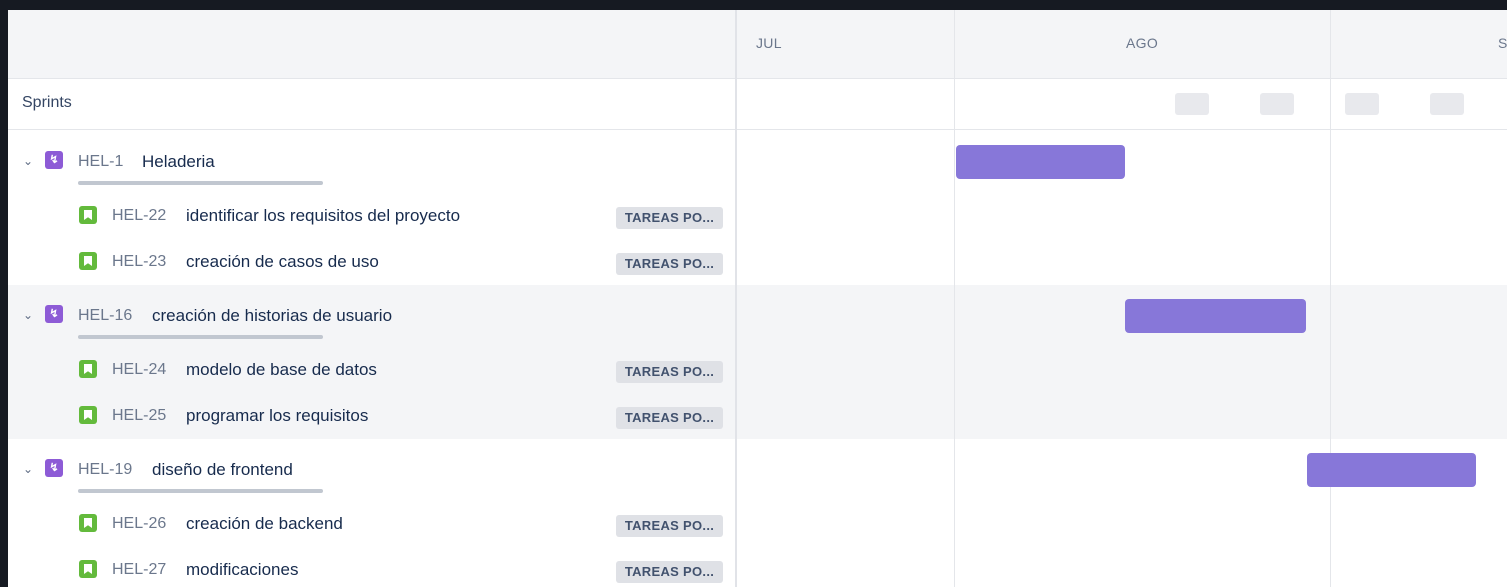 This screenshot has width=1507, height=587. What do you see at coordinates (371, 472) in the screenshot?
I see `epic-row: ⌄ ↯ HEL-19 diseño de frontend` at bounding box center [371, 472].